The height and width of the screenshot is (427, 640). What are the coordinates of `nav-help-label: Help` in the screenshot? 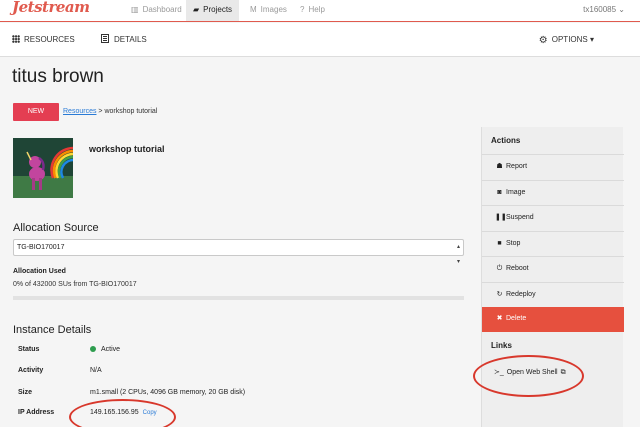 It's located at (316, 9).